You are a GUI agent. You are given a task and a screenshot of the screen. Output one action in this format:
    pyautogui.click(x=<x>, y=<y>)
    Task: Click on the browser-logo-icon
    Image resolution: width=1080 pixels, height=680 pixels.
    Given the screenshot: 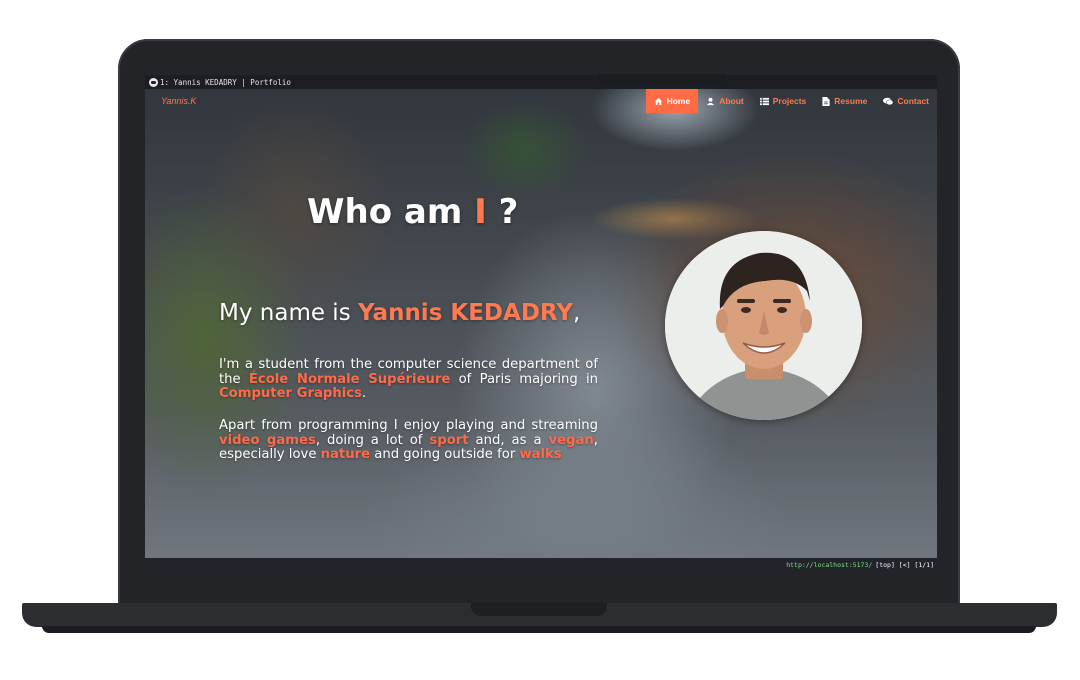 What is the action you would take?
    pyautogui.click(x=153, y=82)
    